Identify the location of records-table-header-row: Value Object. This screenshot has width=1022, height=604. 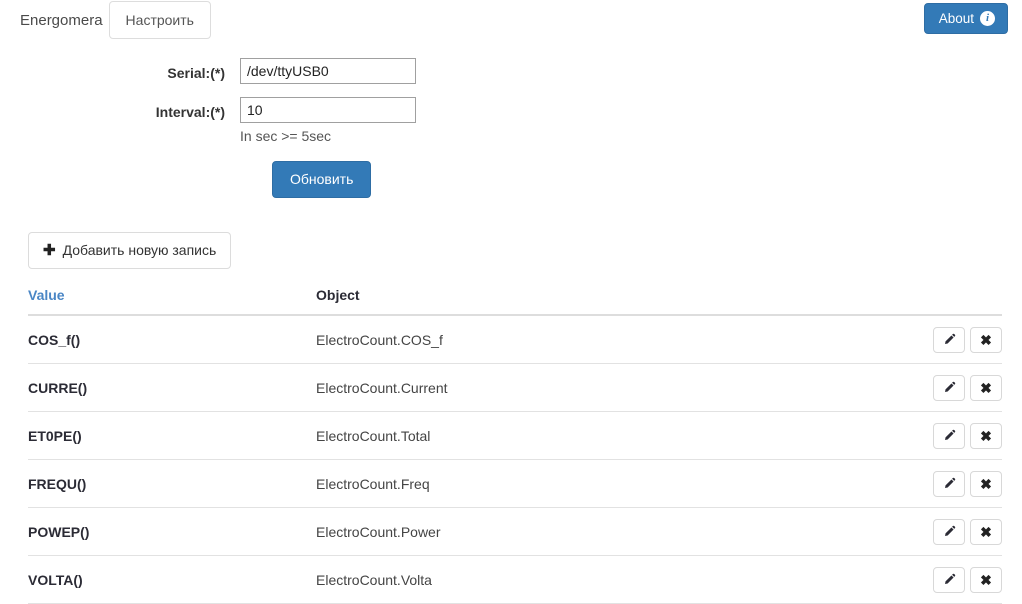
(515, 301).